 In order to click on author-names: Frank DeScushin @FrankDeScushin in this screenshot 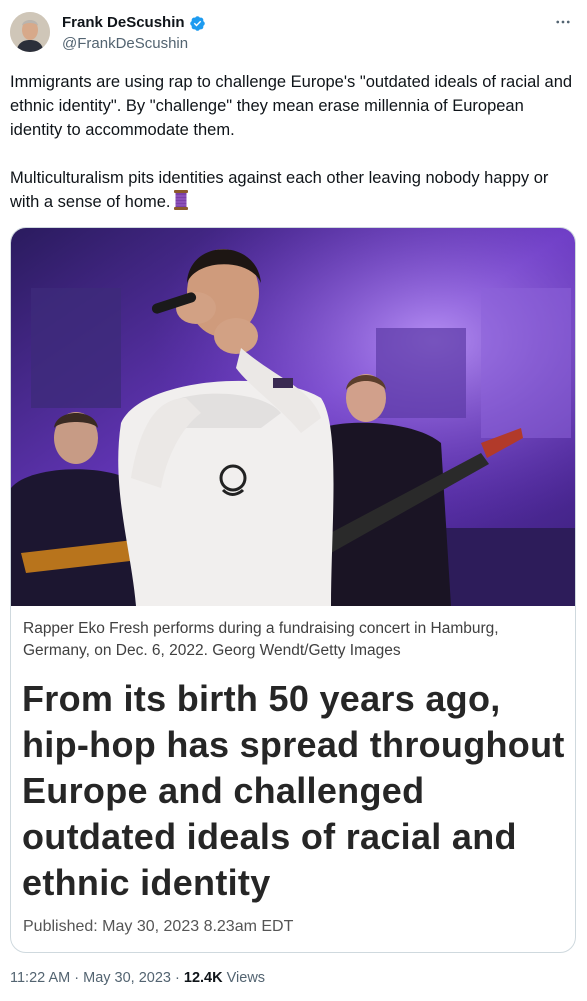, I will do `click(134, 34)`.